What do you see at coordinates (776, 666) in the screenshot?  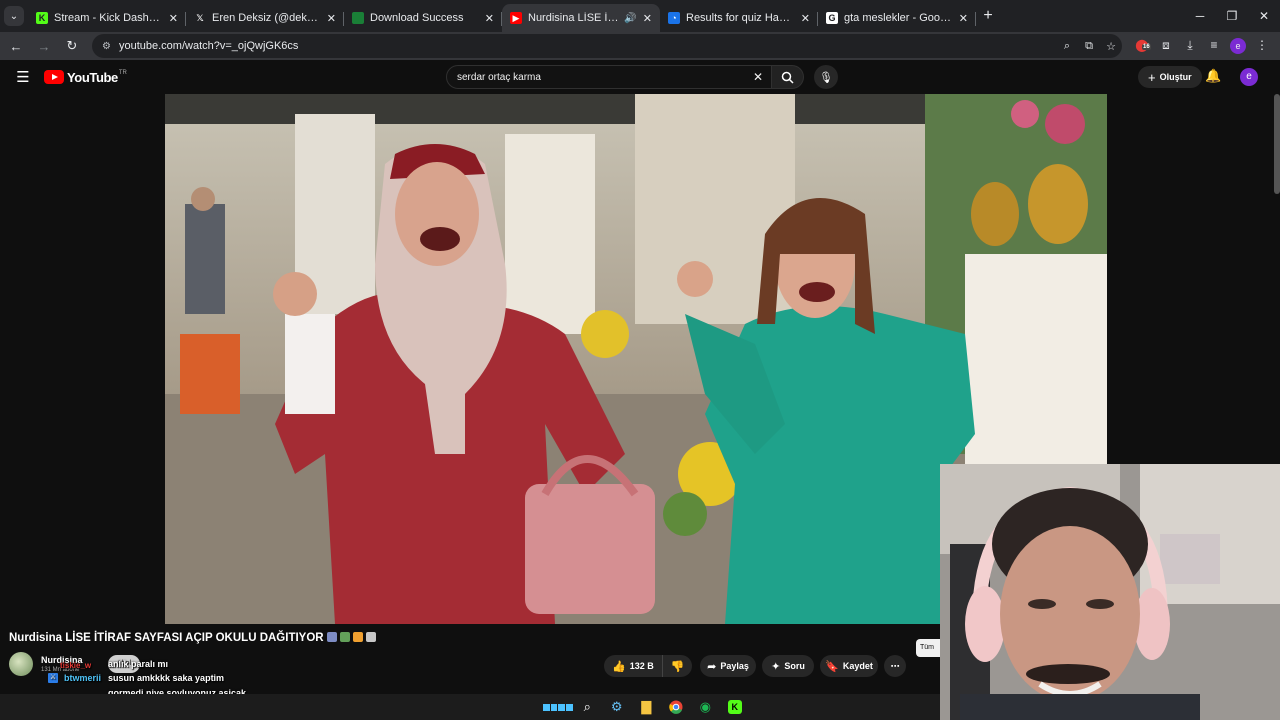 I see `sparkle-icon: ✦` at bounding box center [776, 666].